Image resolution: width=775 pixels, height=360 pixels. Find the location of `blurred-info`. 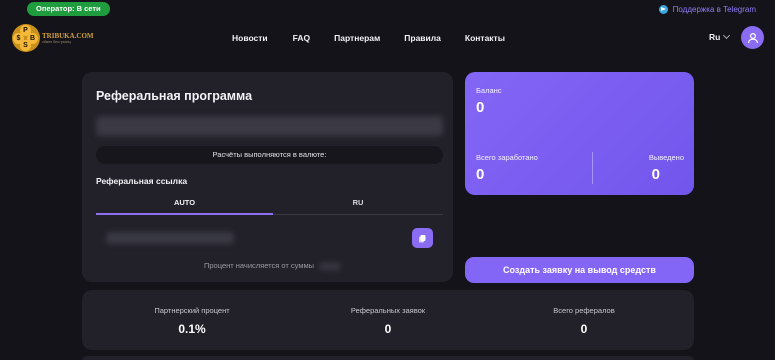

blurred-info is located at coordinates (269, 126).